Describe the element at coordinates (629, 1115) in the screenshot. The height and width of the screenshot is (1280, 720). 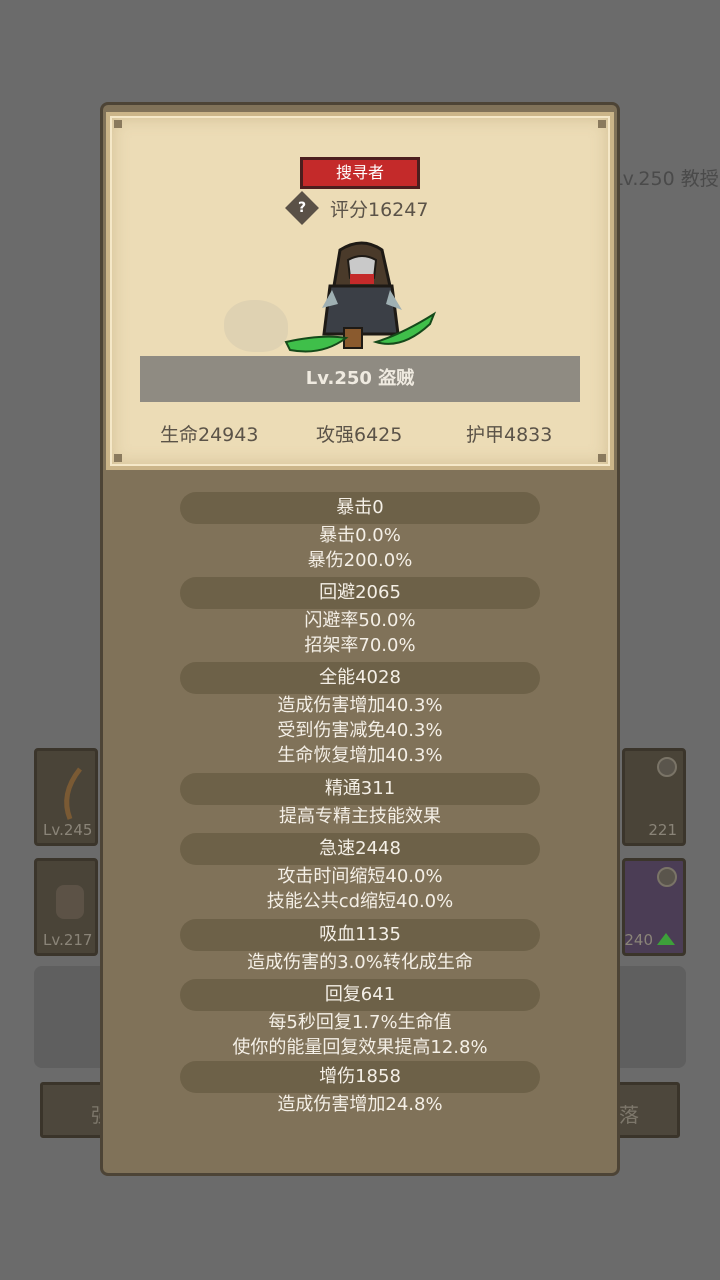
I see `background-button-right-label: 落` at that location.